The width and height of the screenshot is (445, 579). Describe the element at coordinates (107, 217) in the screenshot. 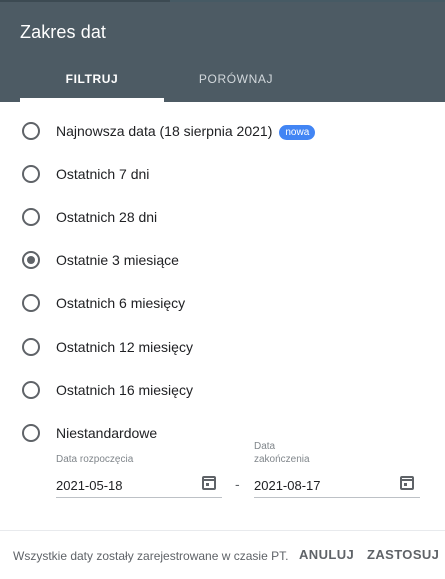

I see `option-label: Ostatnich 28 dni` at that location.